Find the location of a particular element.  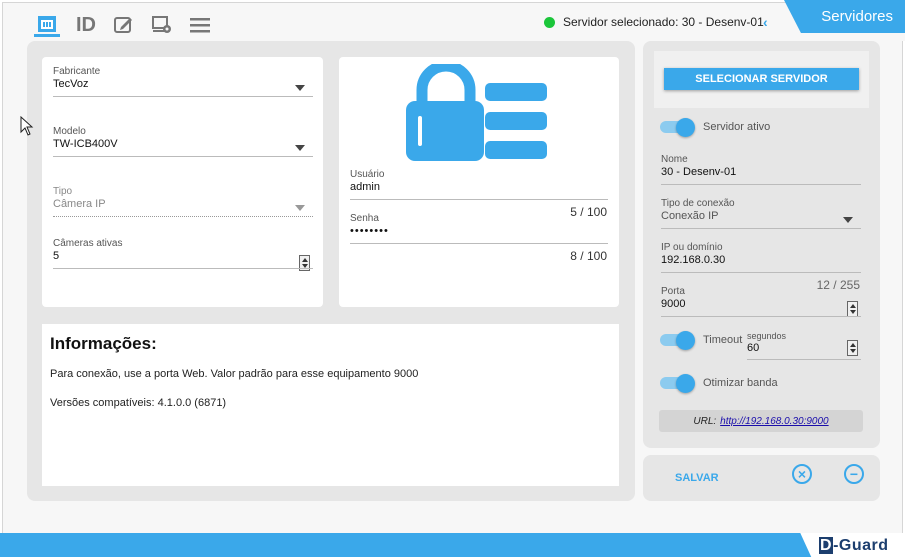

logo-text: -Guard is located at coordinates (861, 545).